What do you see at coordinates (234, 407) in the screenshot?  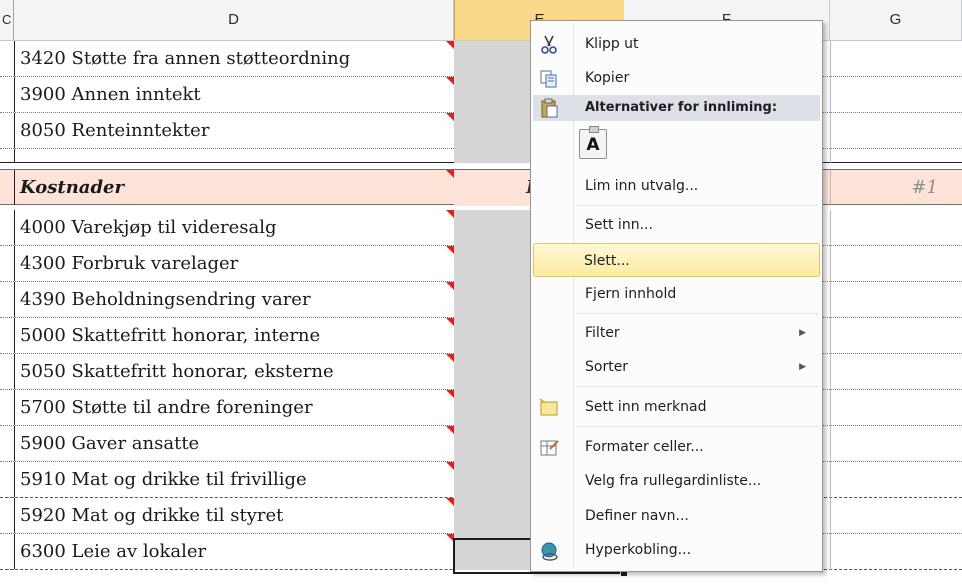 I see `cell-account-label: 5700 Støtte til andre foreninger` at bounding box center [234, 407].